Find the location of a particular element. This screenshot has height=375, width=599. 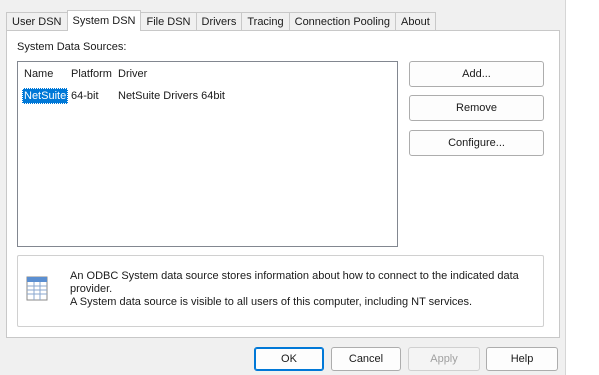

tab-tracing: Tracing is located at coordinates (265, 21).